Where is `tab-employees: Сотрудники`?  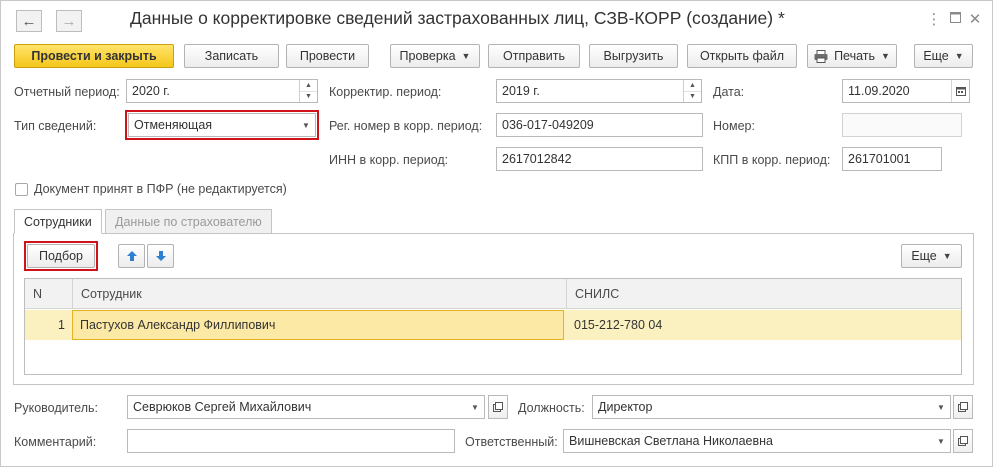
tab-employees: Сотрудники is located at coordinates (58, 221).